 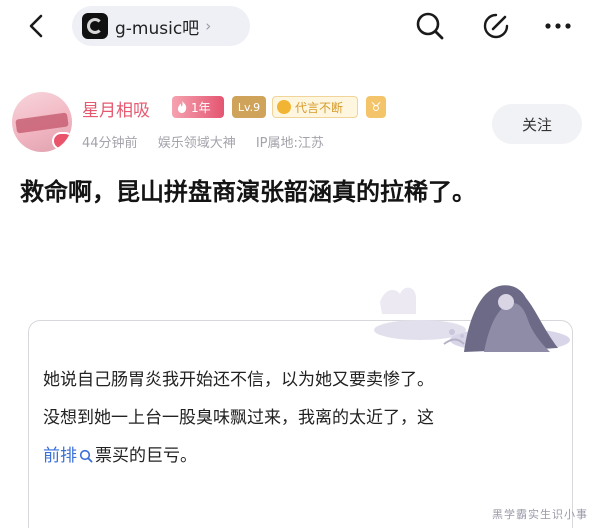 What do you see at coordinates (95, 26) in the screenshot?
I see `forum-logo` at bounding box center [95, 26].